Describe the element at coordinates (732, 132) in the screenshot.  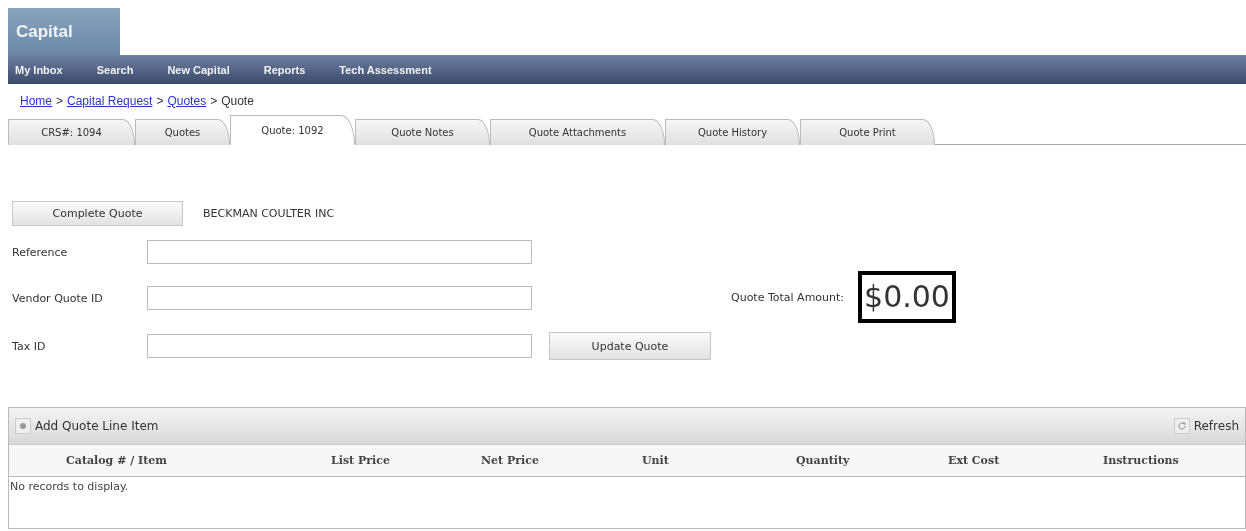
I see `tab: Quote History` at that location.